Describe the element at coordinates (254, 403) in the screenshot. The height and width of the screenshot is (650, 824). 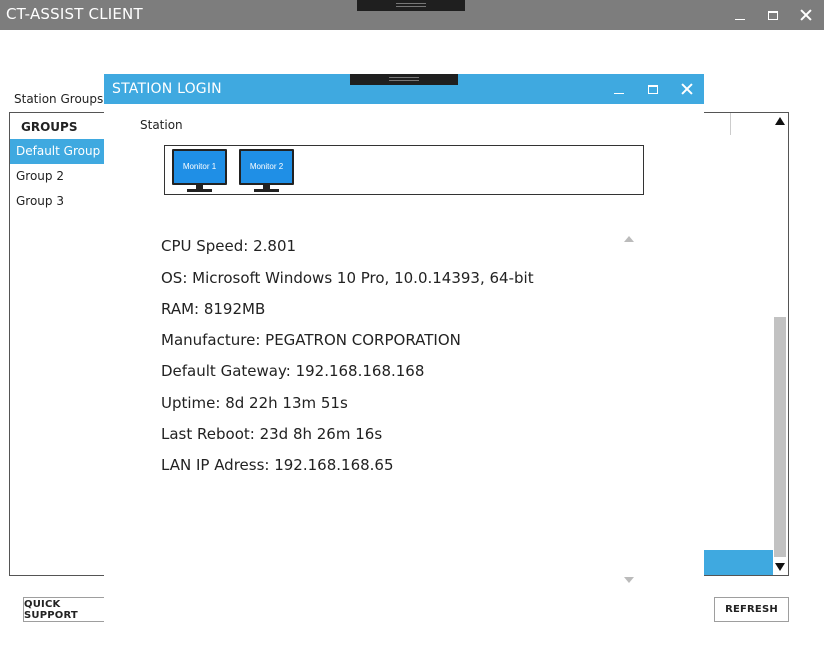
I see `info-uptime: Uptime: 8d 22h 13m 51s` at that location.